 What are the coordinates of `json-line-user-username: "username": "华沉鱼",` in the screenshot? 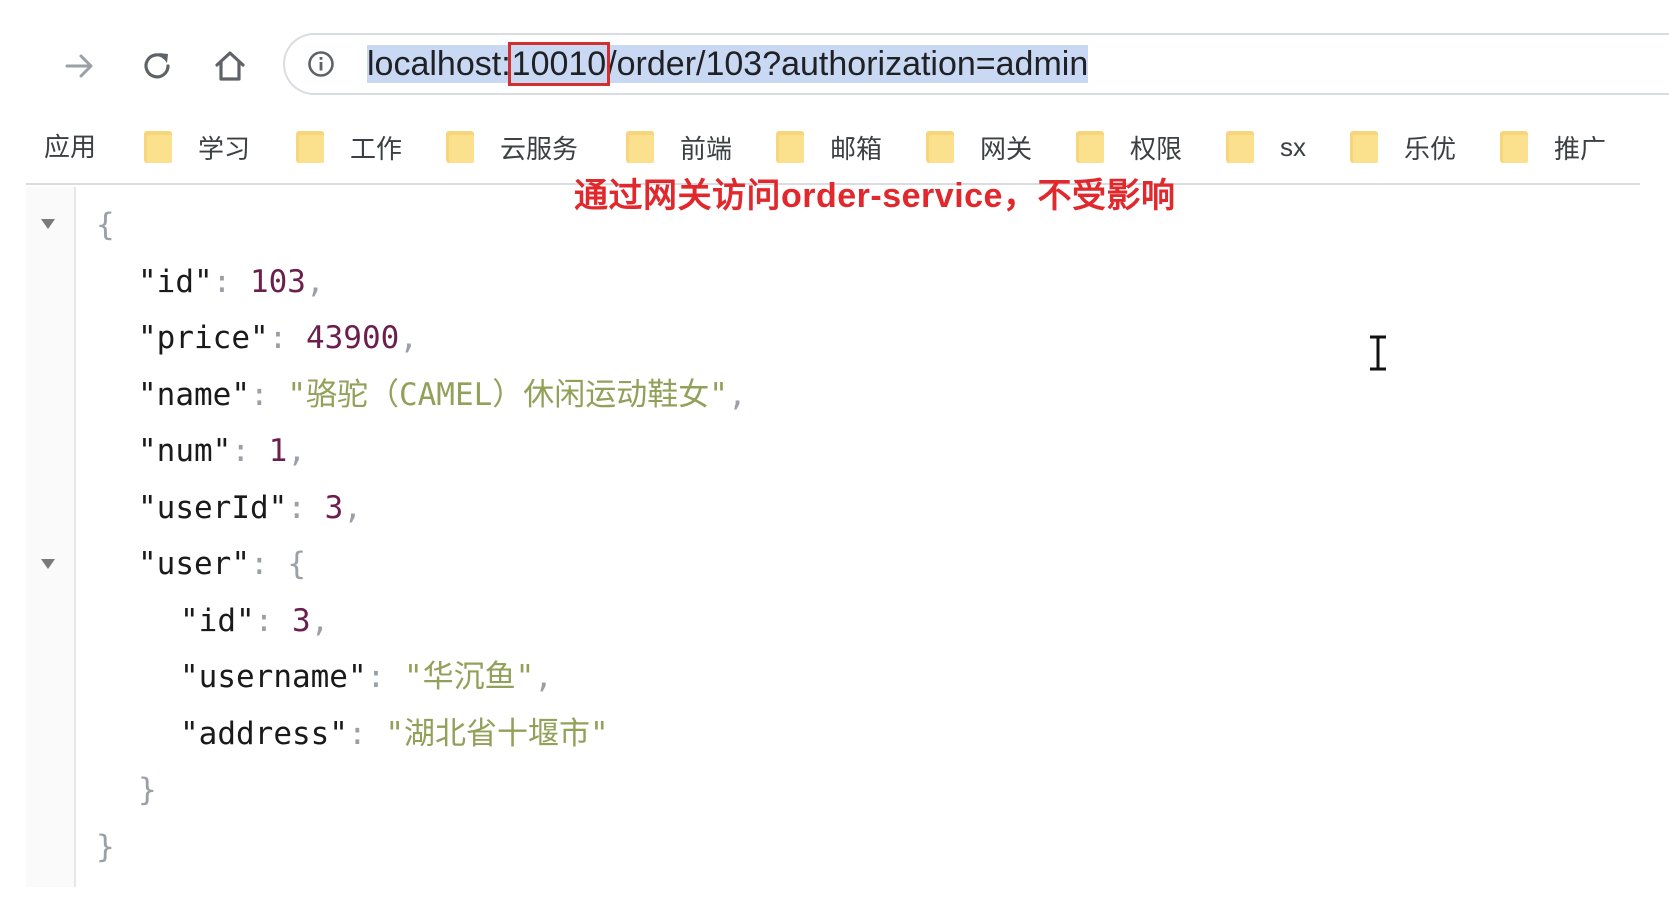 It's located at (366, 677).